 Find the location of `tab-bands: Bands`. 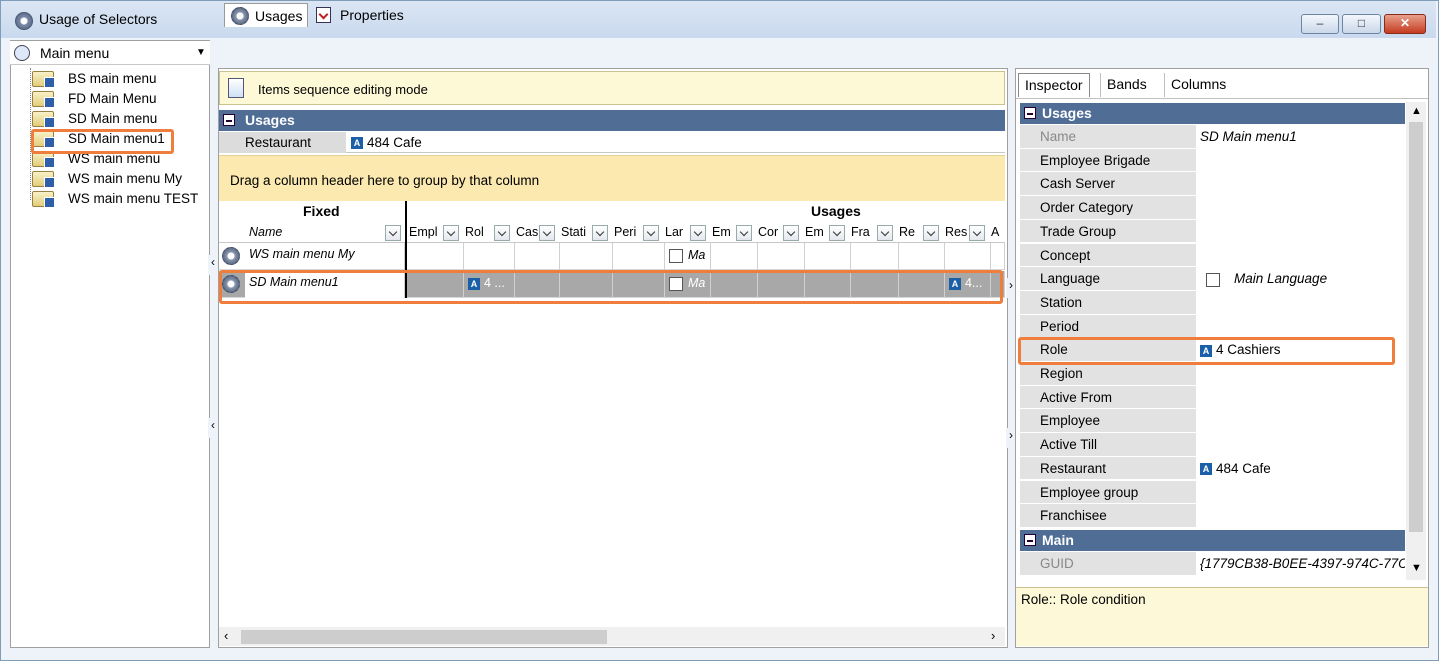

tab-bands: Bands is located at coordinates (1126, 85).